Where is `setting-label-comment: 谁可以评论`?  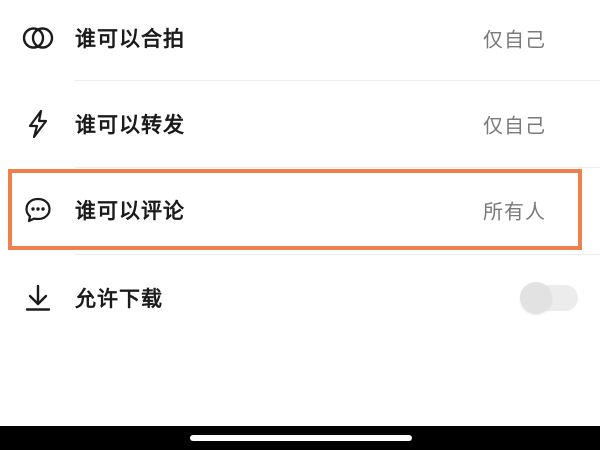
setting-label-comment: 谁可以评论 is located at coordinates (130, 211).